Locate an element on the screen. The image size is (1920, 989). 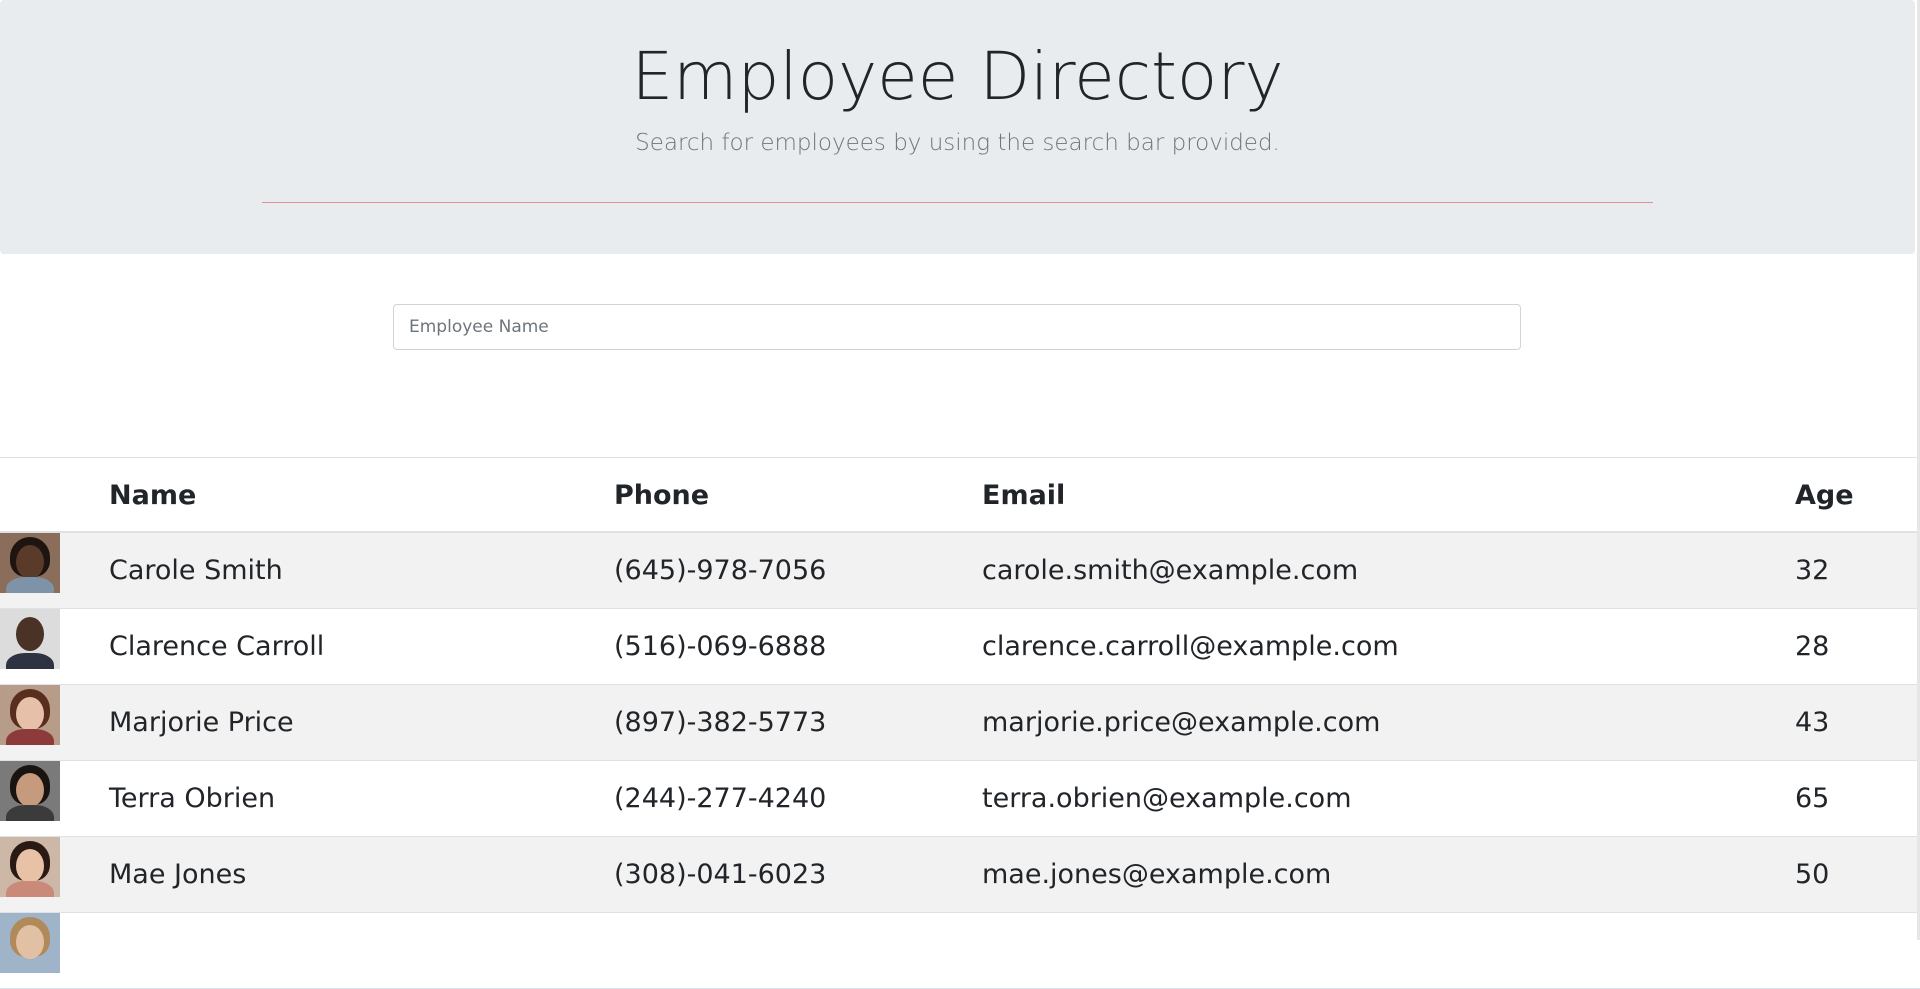
employee-email: terra.obrien@example.com is located at coordinates (1167, 798).